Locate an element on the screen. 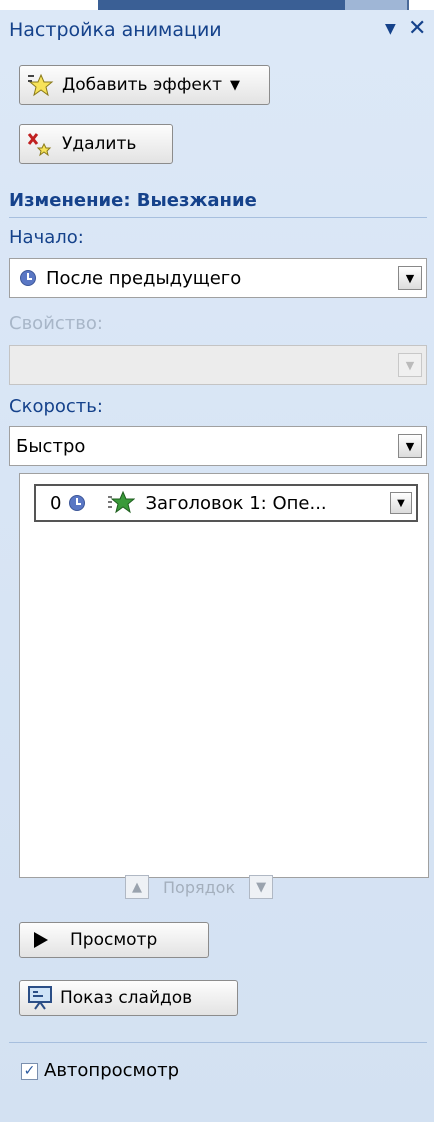  scrollbar-edge is located at coordinates (377, 5).